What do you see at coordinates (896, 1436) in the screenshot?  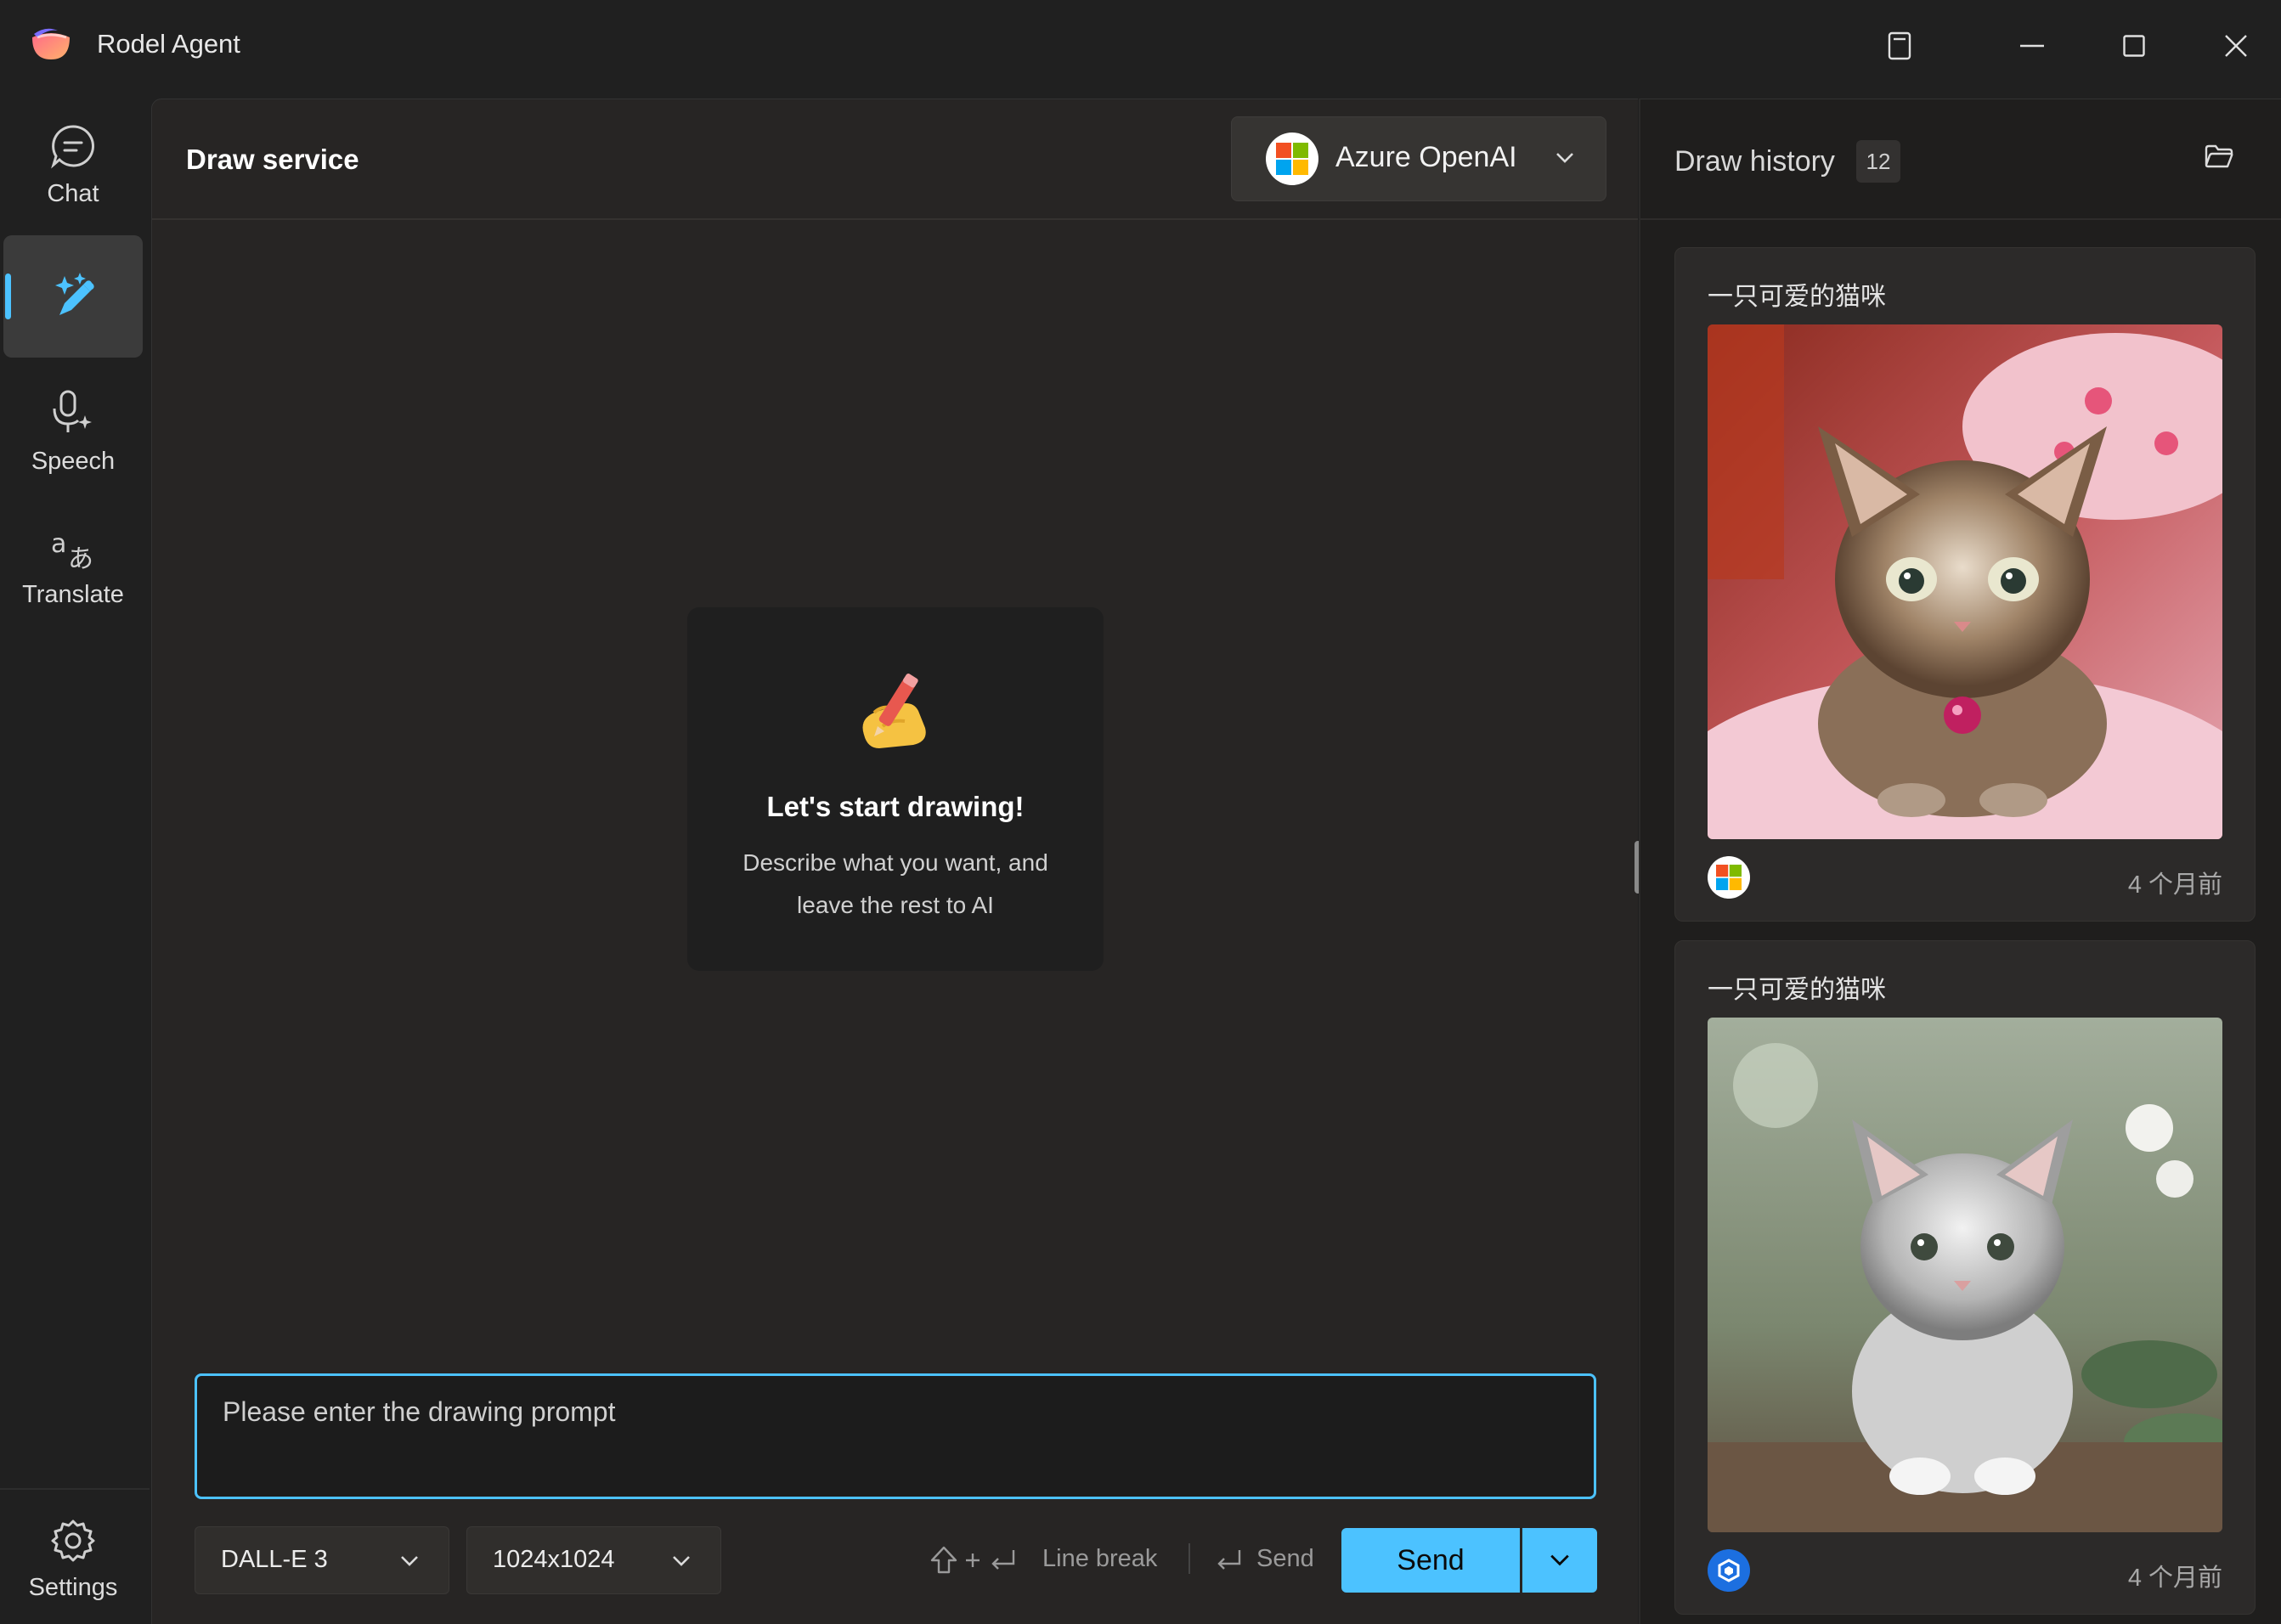 I see `prompt-input` at bounding box center [896, 1436].